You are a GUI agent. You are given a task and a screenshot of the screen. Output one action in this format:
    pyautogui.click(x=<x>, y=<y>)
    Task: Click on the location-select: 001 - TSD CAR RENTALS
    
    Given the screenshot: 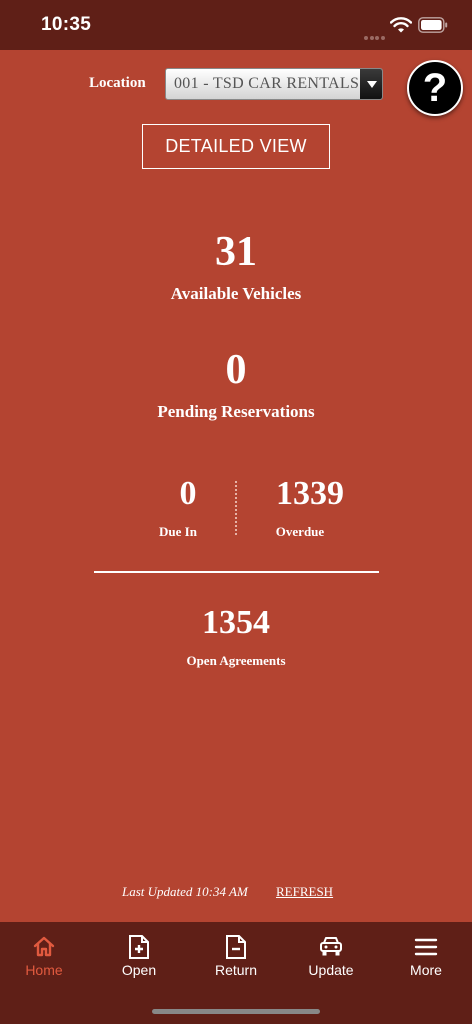 What is the action you would take?
    pyautogui.click(x=274, y=84)
    